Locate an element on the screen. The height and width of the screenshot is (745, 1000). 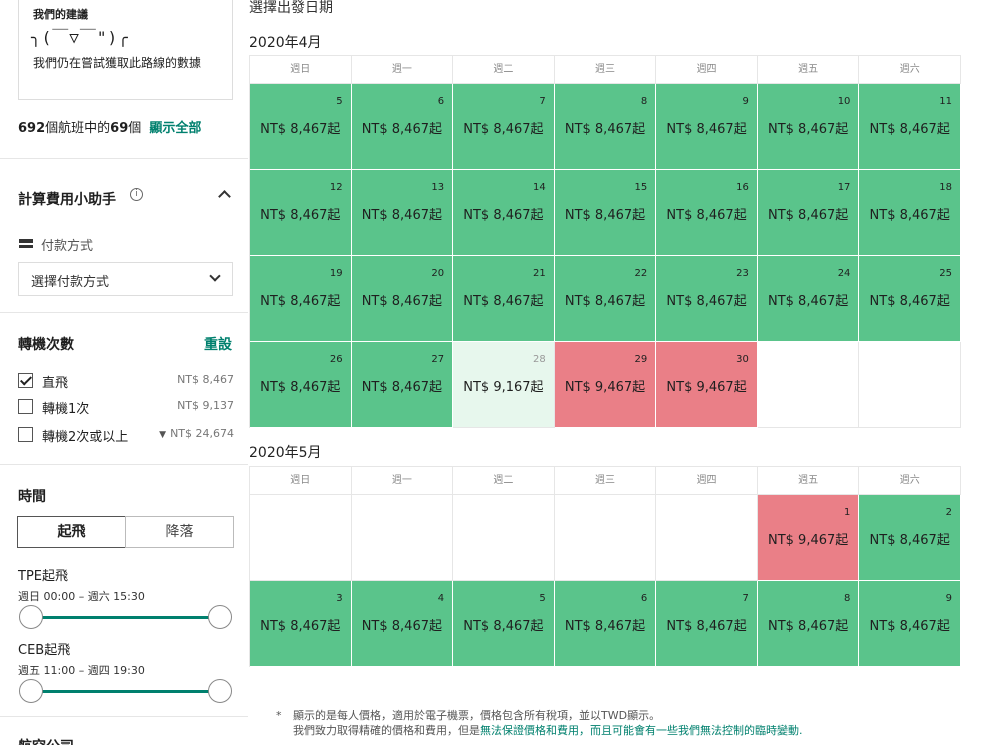
stop-option-direct: 直飛 NT$ 8,467 is located at coordinates (126, 382).